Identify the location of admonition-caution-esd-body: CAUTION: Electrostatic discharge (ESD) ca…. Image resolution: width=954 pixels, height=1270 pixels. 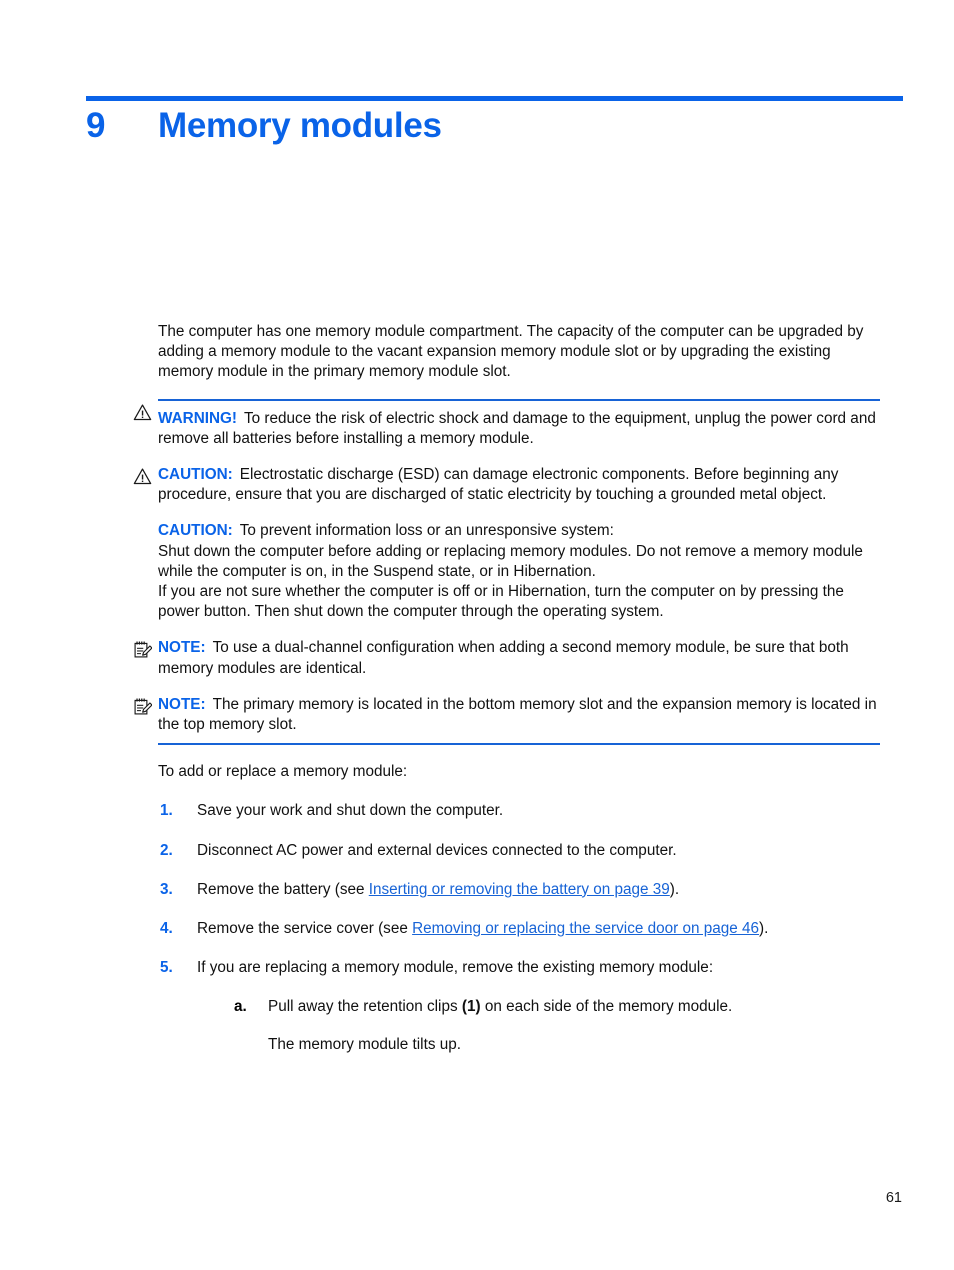
(519, 485).